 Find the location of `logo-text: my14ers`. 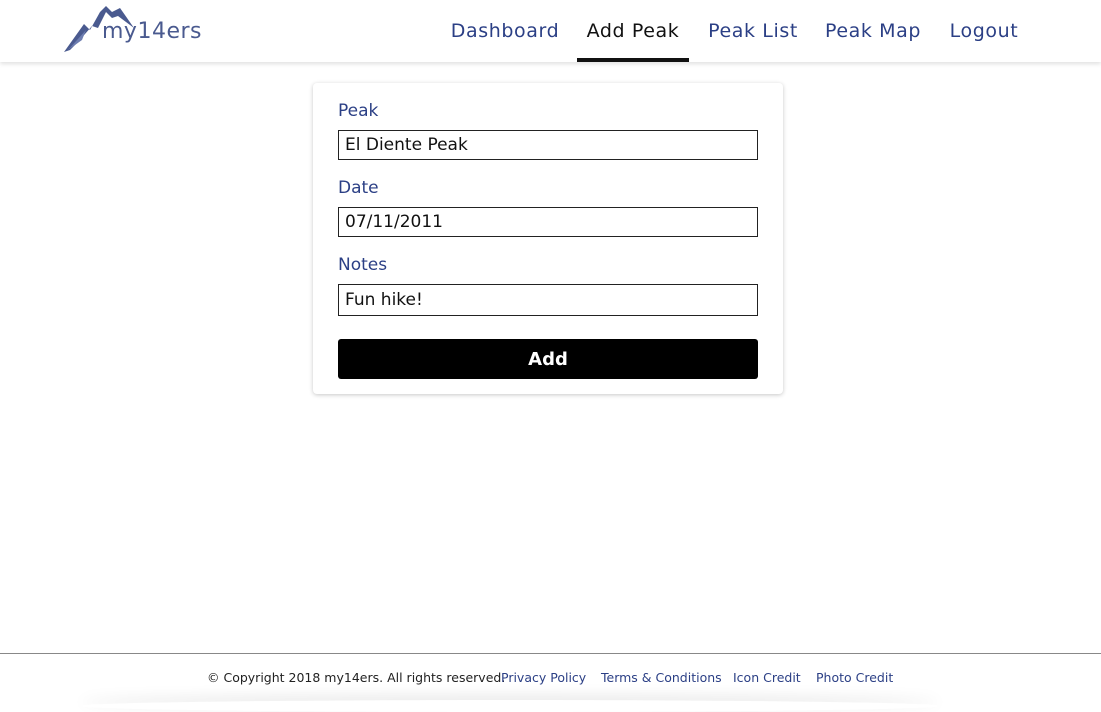

logo-text: my14ers is located at coordinates (152, 31).